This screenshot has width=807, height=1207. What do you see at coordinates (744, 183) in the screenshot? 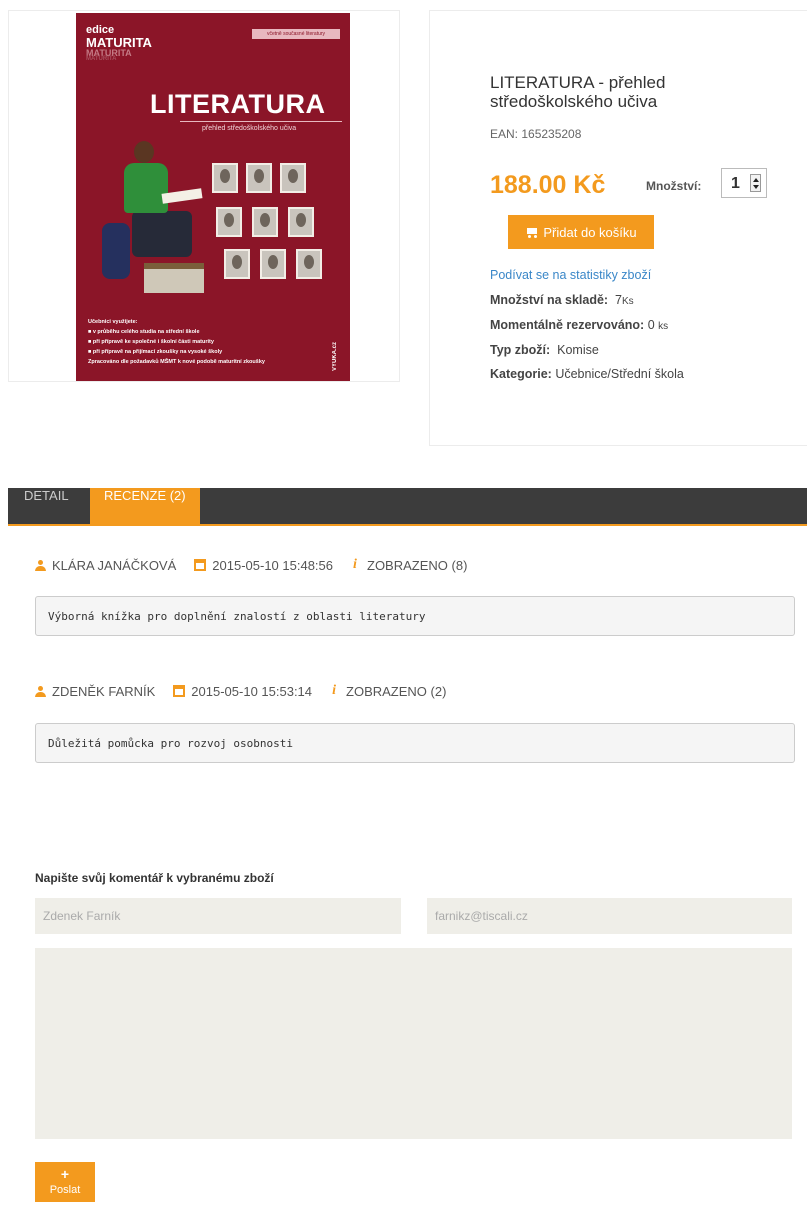
I see `quantity-stepper: 1` at bounding box center [744, 183].